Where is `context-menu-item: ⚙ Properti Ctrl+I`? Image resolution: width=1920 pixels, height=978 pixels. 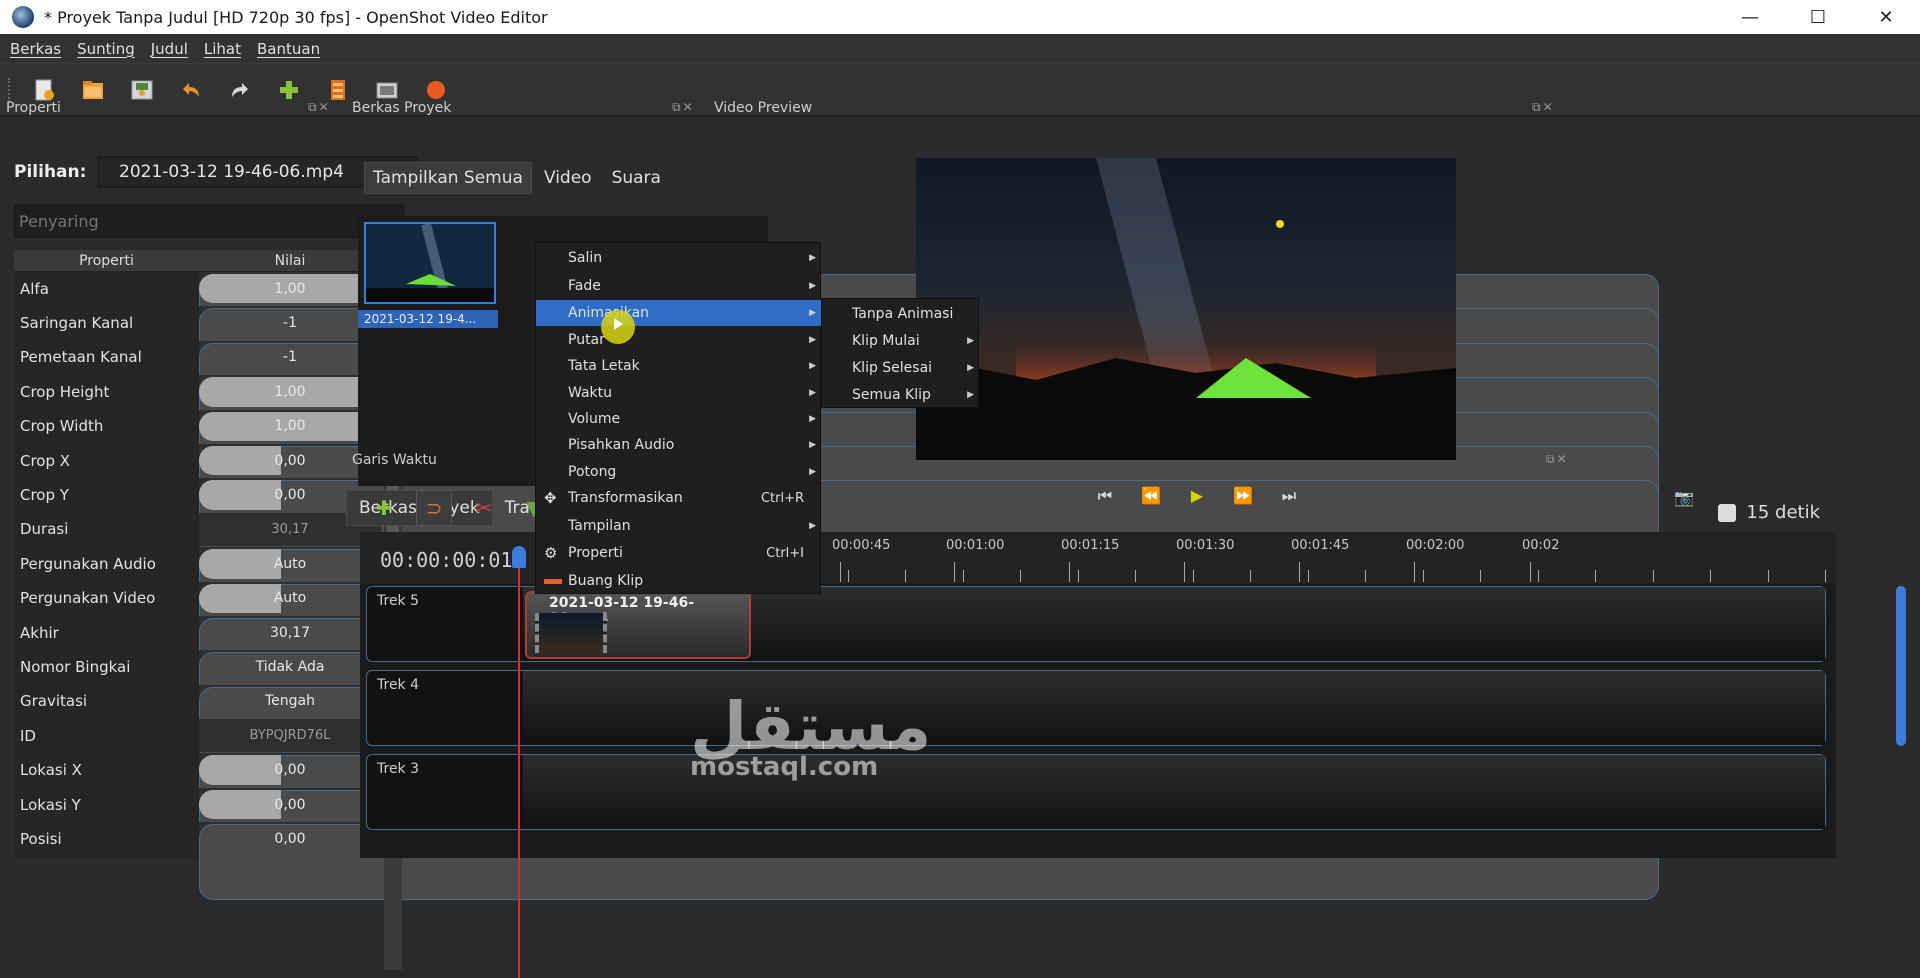
context-menu-item: ⚙ Properti Ctrl+I is located at coordinates (679, 553).